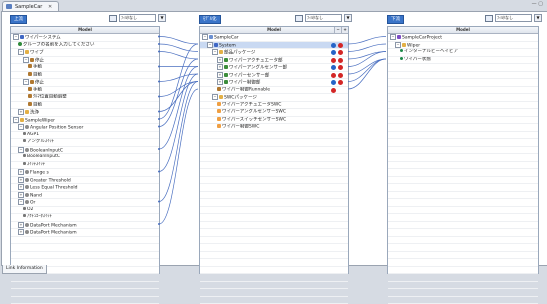 Image resolution: width=547 pixels, height=304 pixels. Describe the element at coordinates (463, 53) in the screenshot. I see `tree-row: インターナルビーヘイビア` at that location.